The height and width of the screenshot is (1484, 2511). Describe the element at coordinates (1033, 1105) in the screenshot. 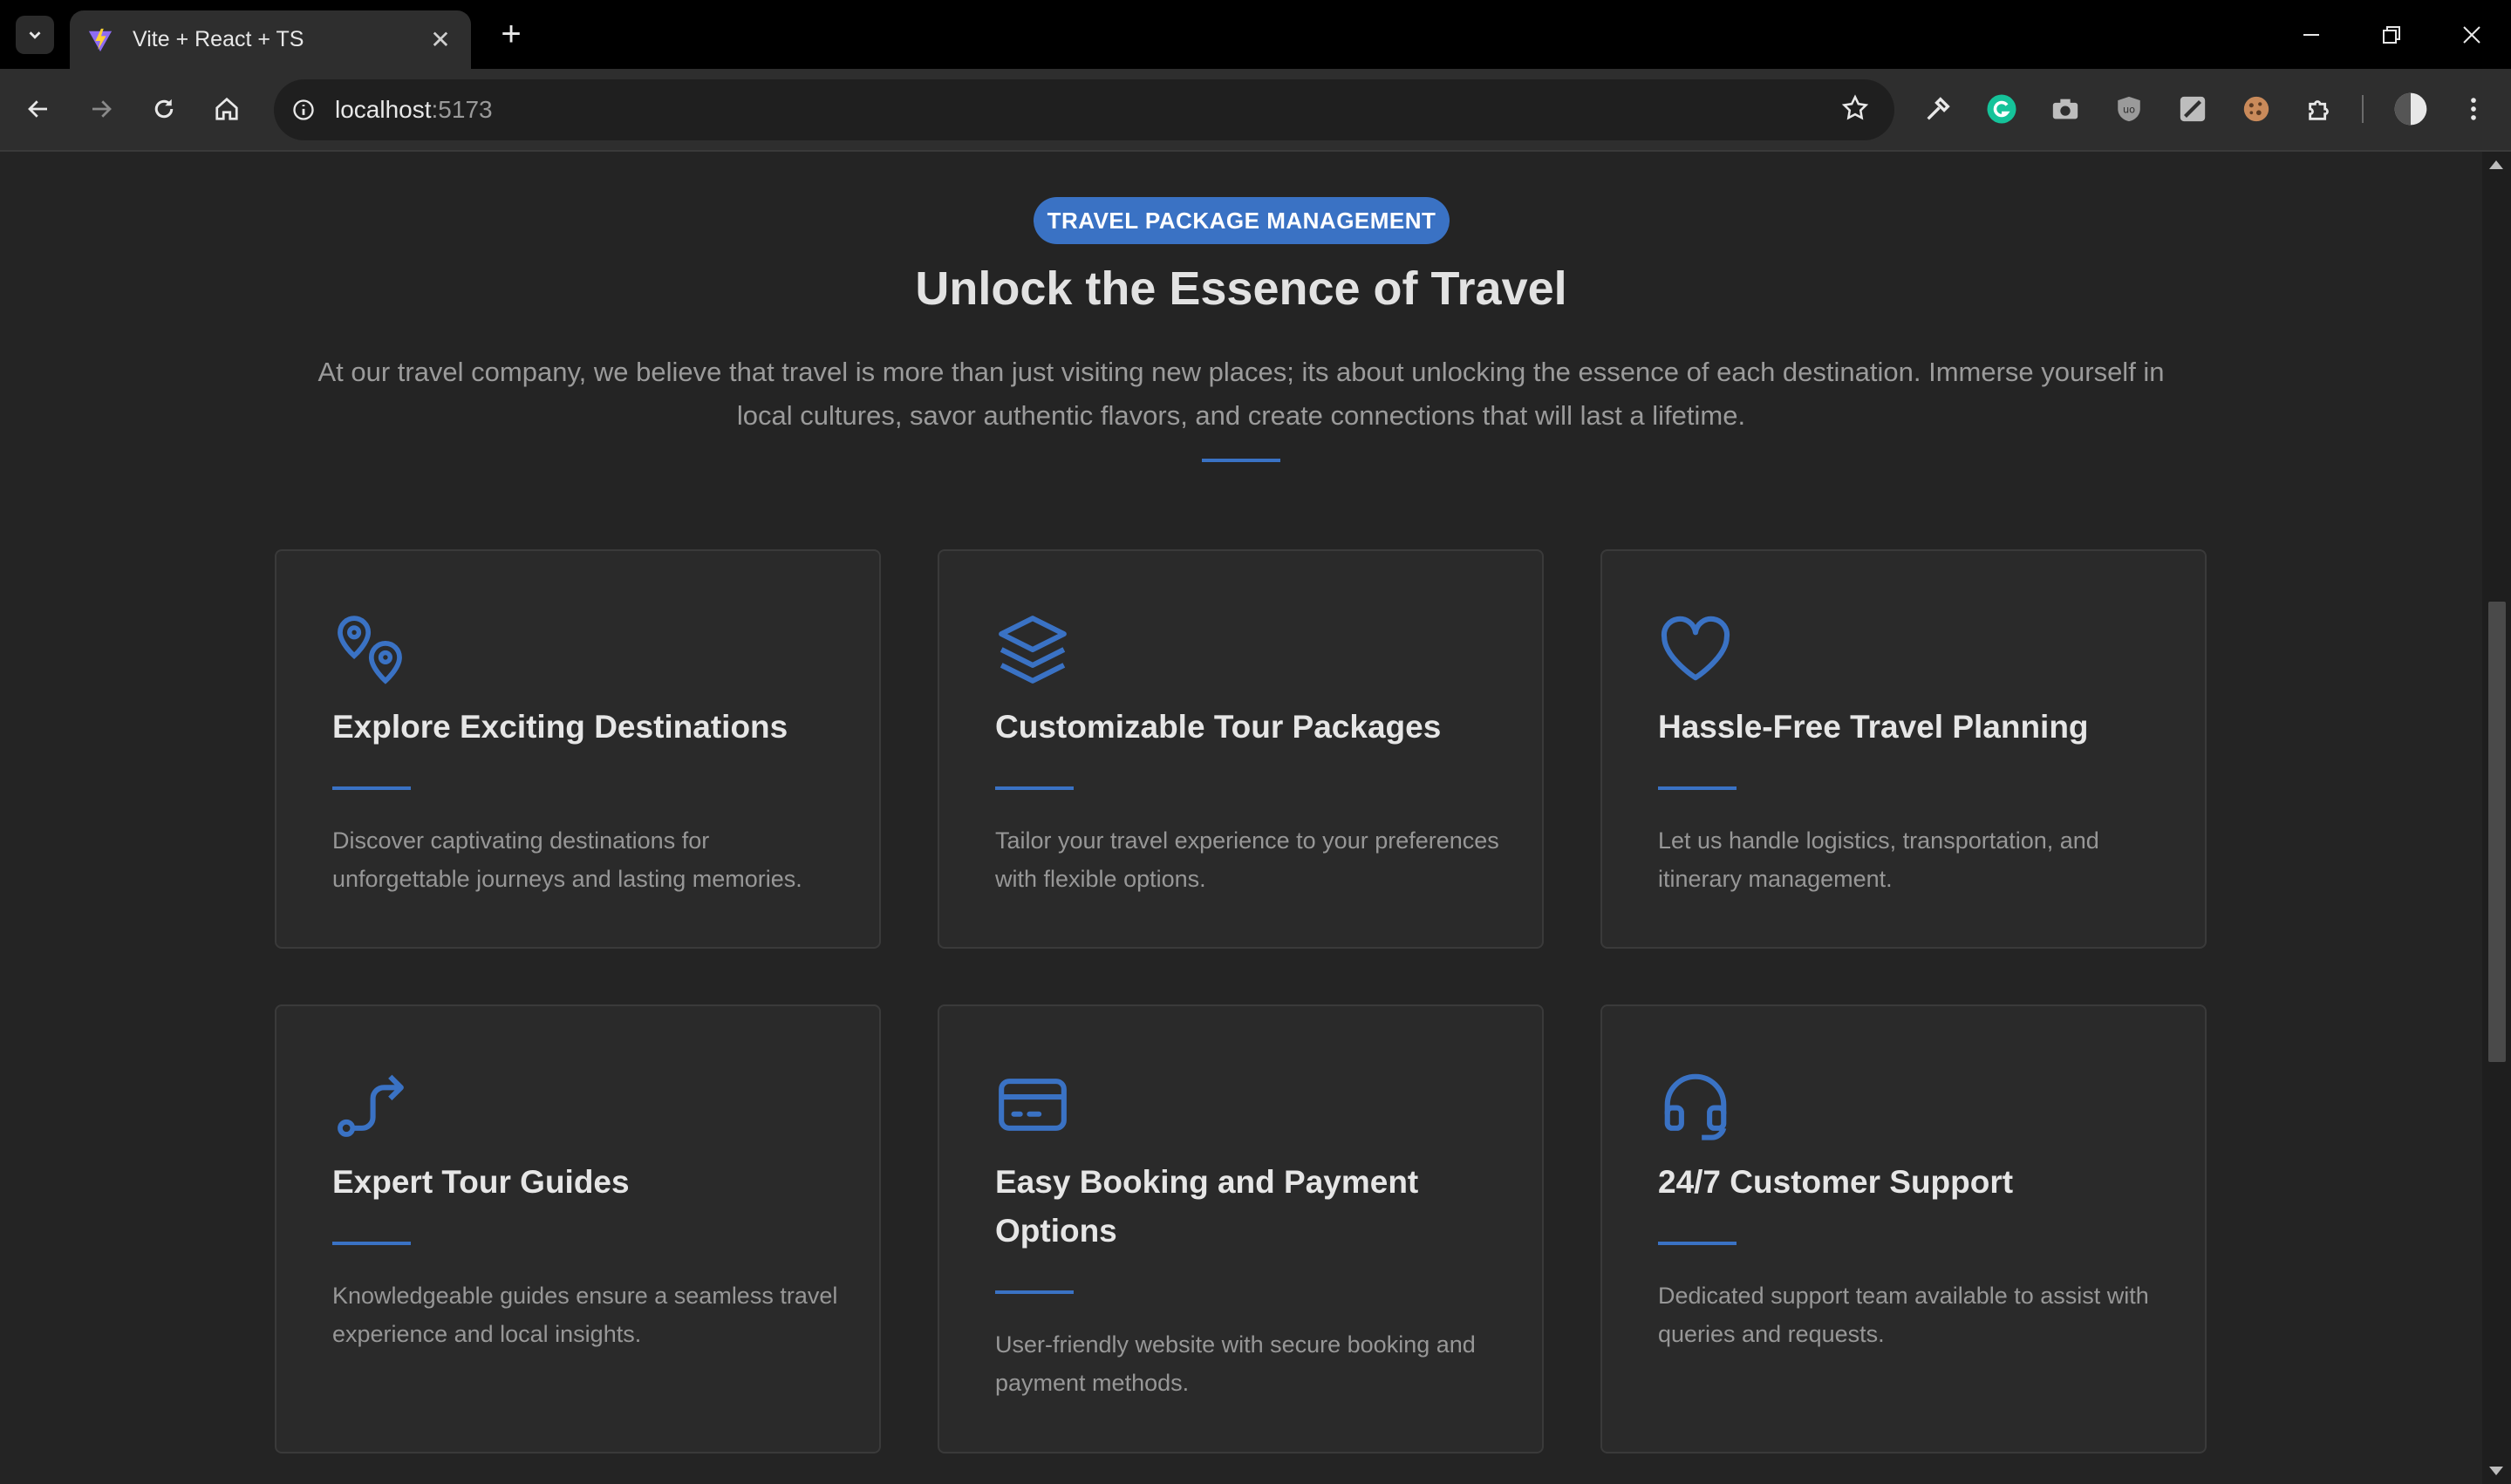

I see `credit-card-icon` at that location.